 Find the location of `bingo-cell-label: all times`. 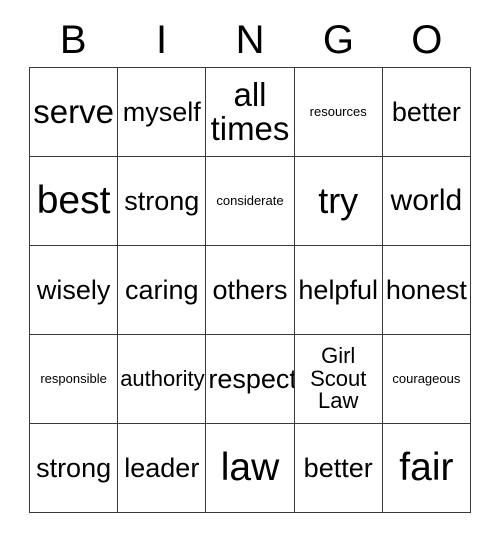

bingo-cell-label: all times is located at coordinates (250, 111).